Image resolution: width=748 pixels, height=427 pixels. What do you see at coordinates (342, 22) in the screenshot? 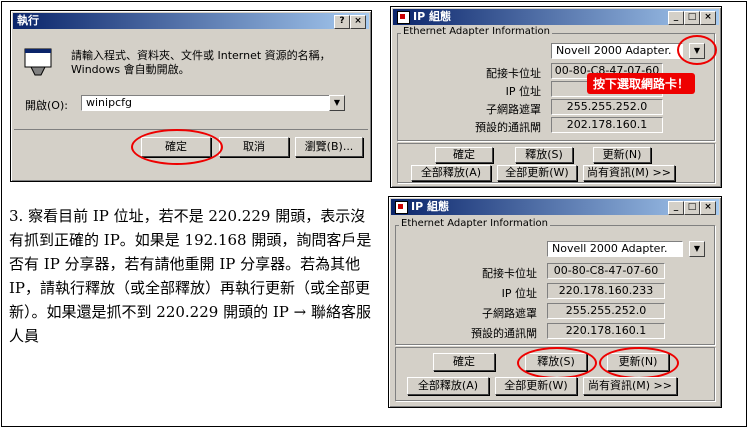
I see `help-button: ?` at bounding box center [342, 22].